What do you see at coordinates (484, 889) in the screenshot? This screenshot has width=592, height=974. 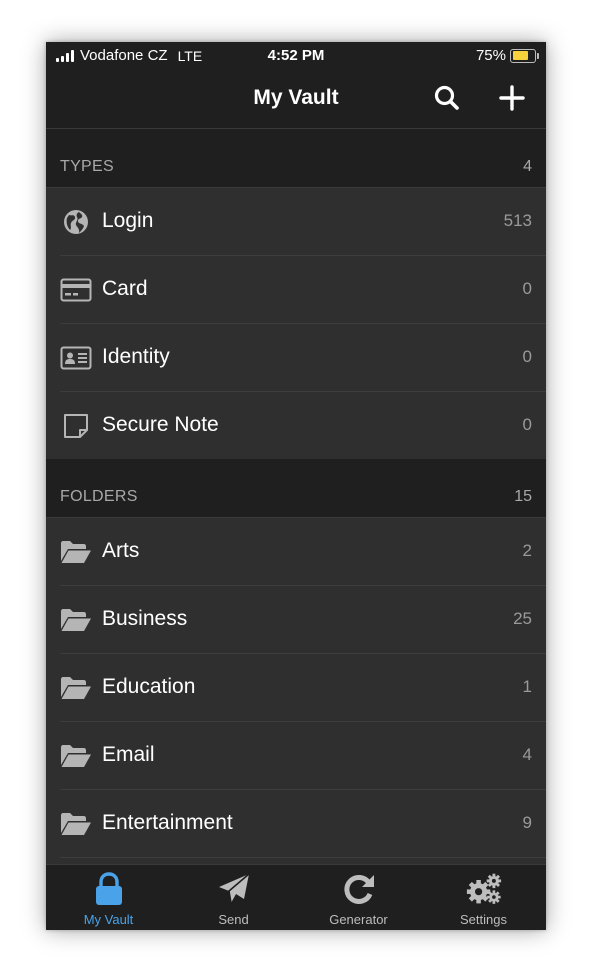 I see `gears-icon` at bounding box center [484, 889].